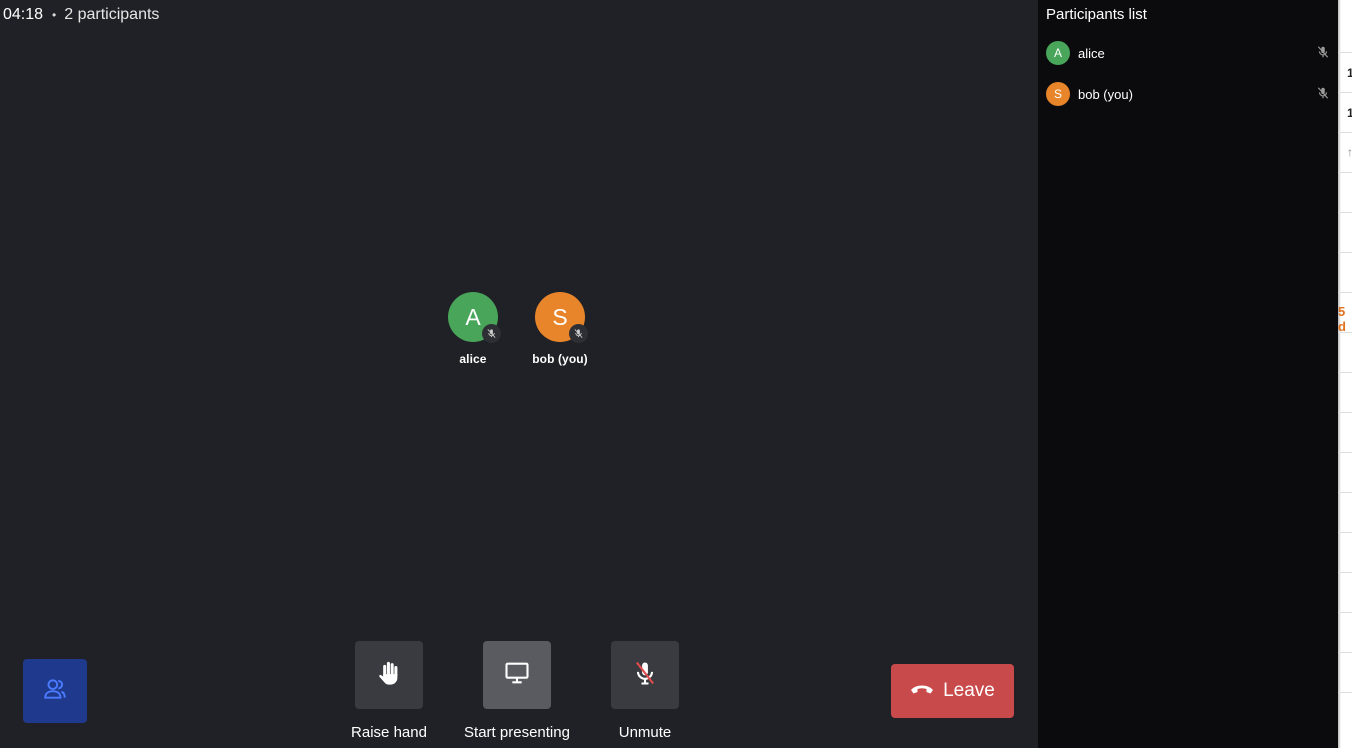 This screenshot has width=1352, height=748. I want to click on hand-icon, so click(389, 675).